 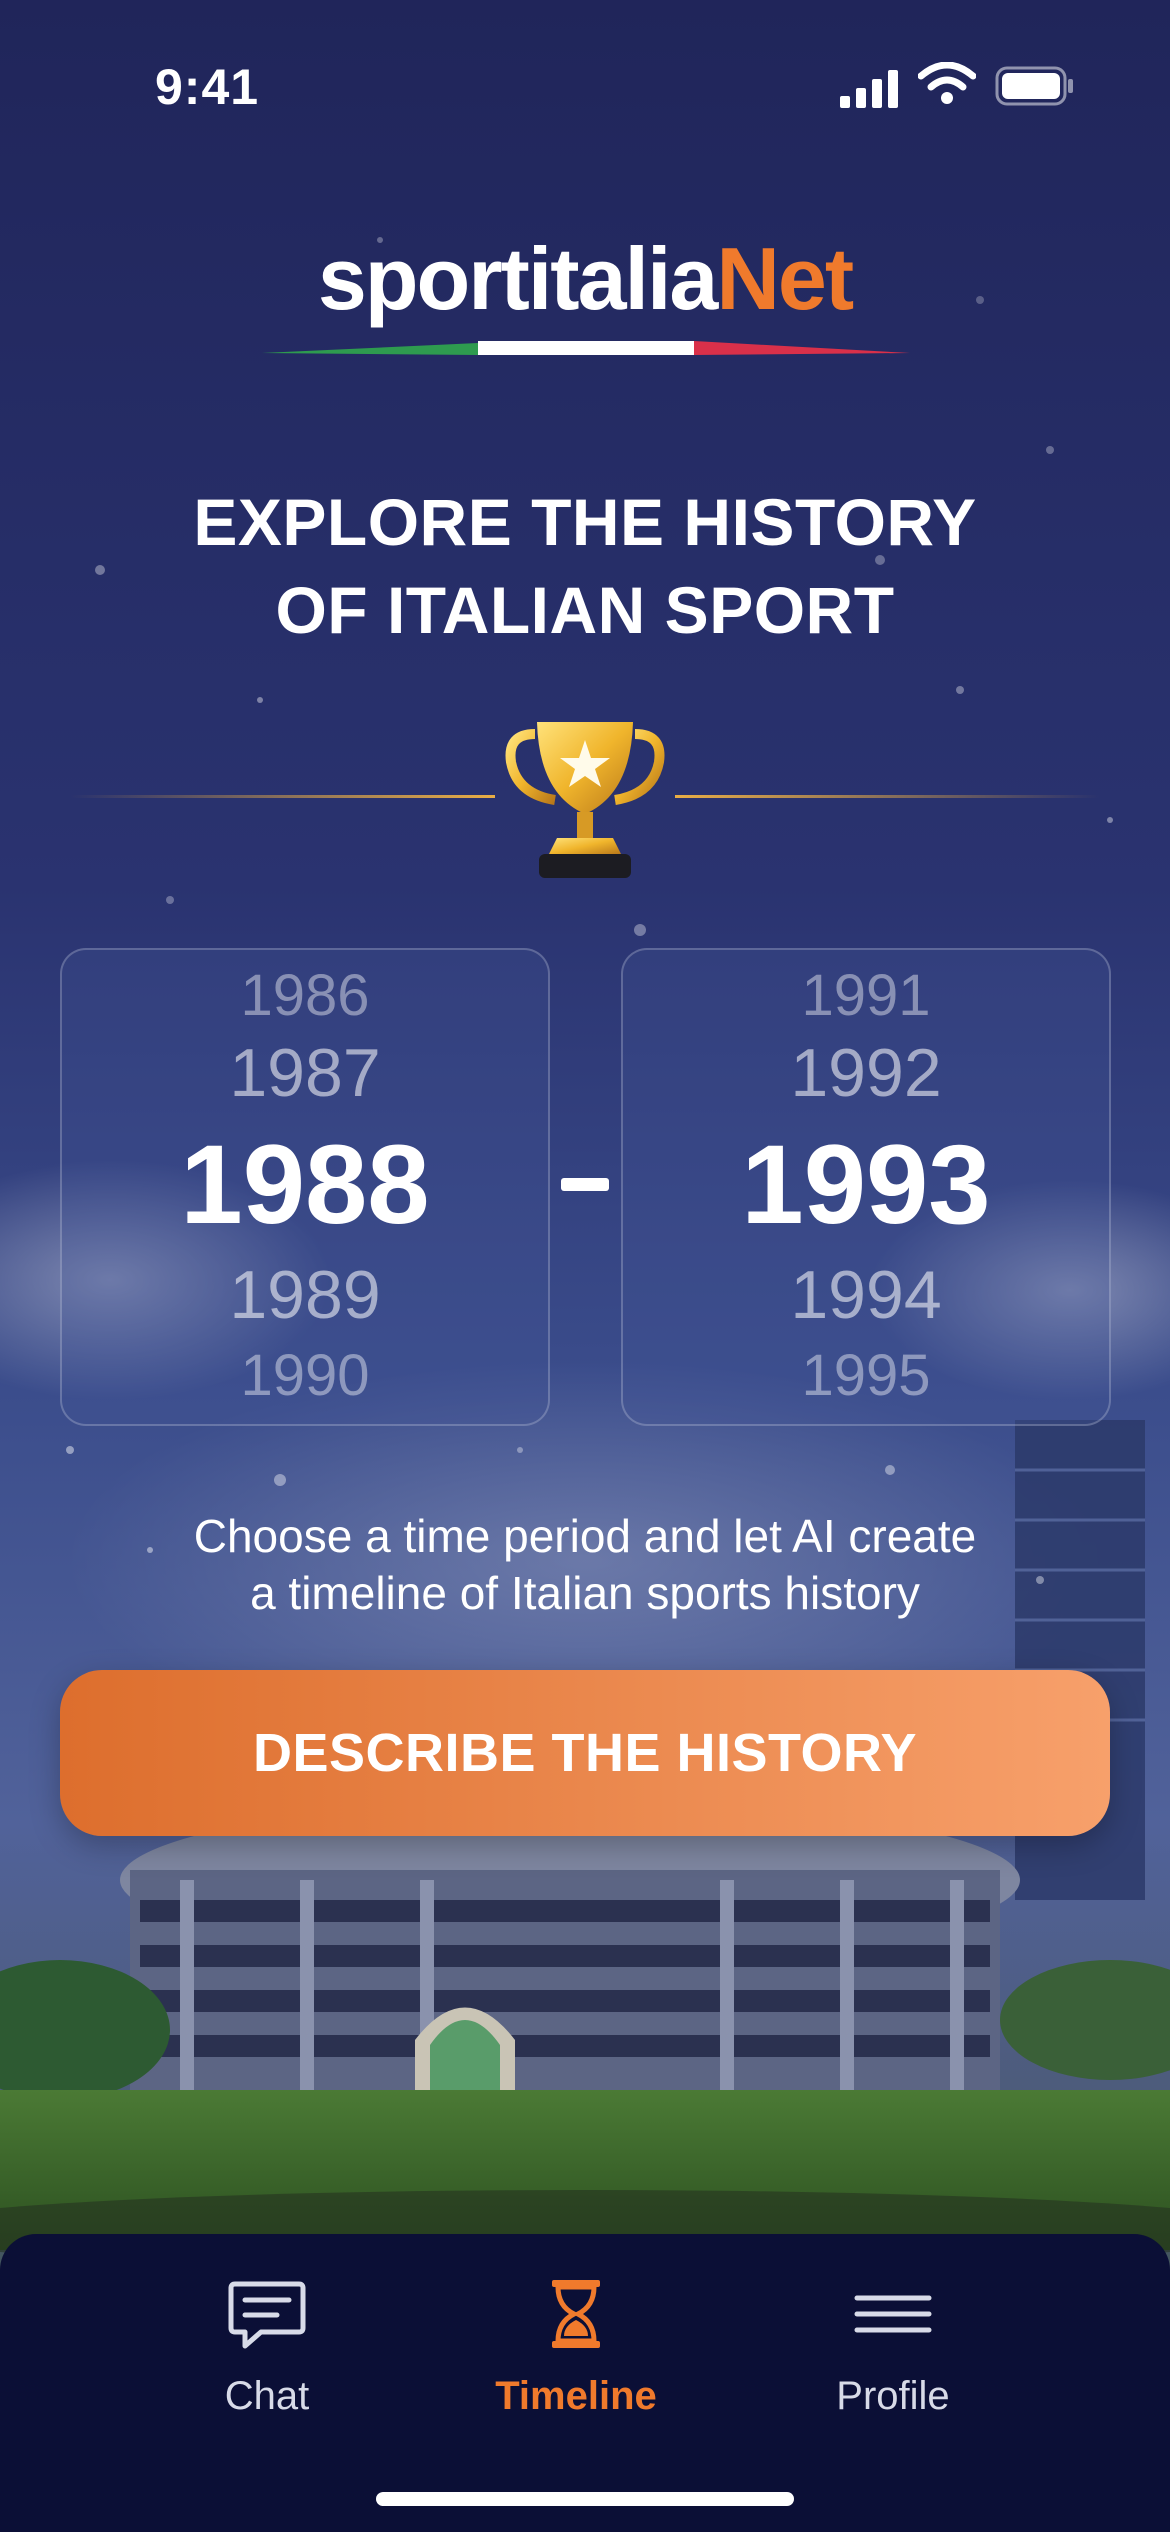 What do you see at coordinates (586, 348) in the screenshot?
I see `italian-flag-underline` at bounding box center [586, 348].